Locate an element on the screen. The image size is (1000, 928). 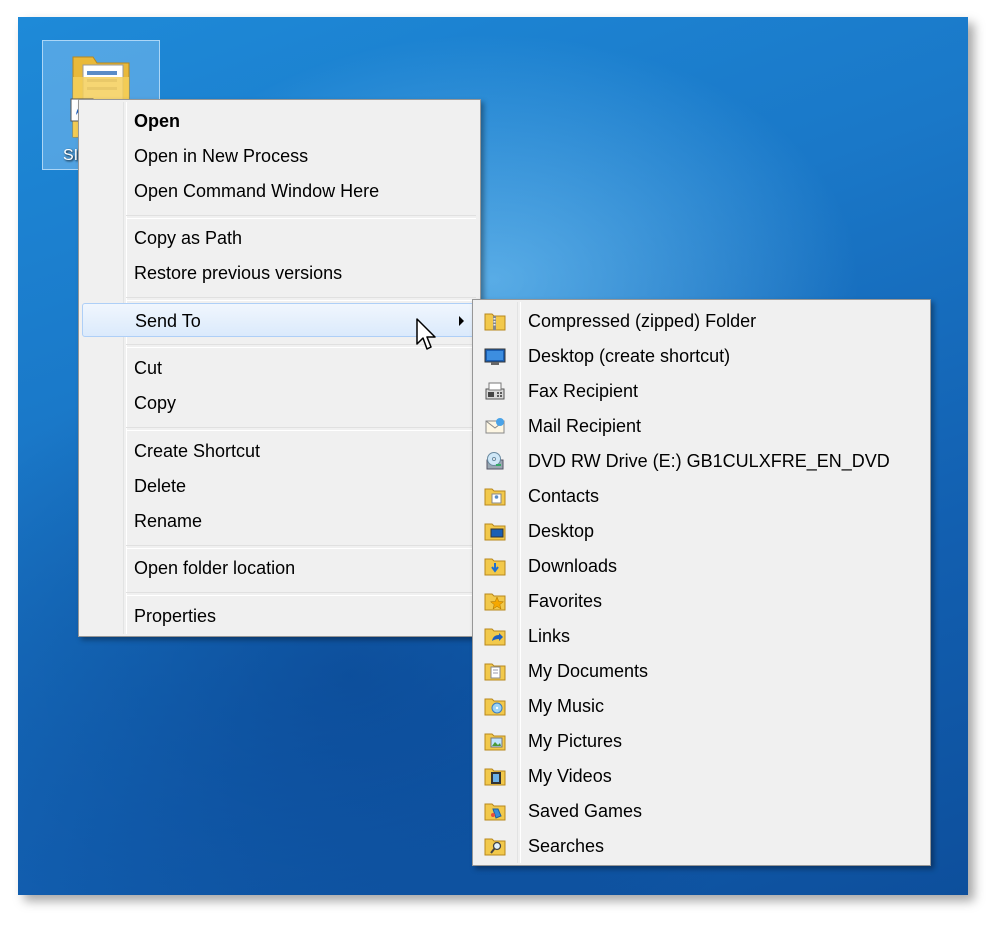
submenu-item-label: Saved Games is located at coordinates (585, 811).